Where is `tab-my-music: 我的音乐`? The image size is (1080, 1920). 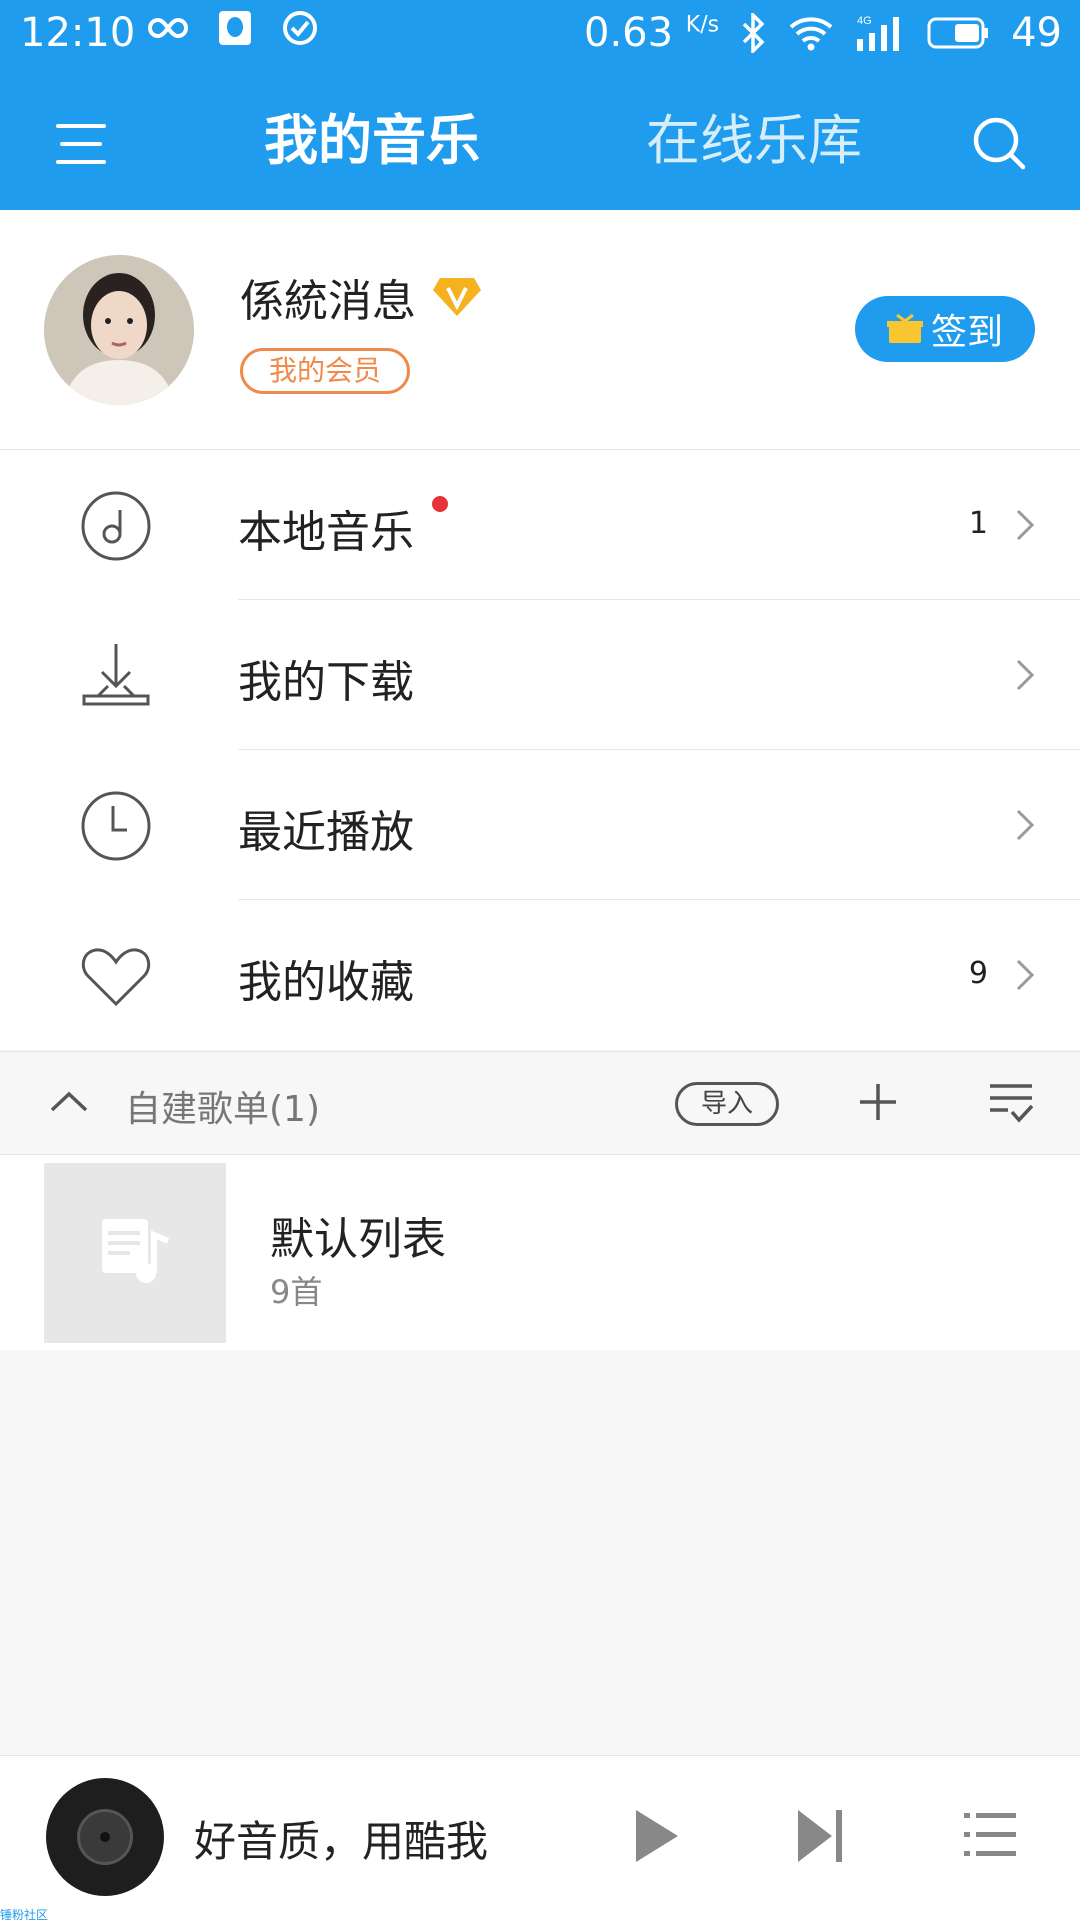
tab-my-music: 我的音乐 is located at coordinates (372, 141).